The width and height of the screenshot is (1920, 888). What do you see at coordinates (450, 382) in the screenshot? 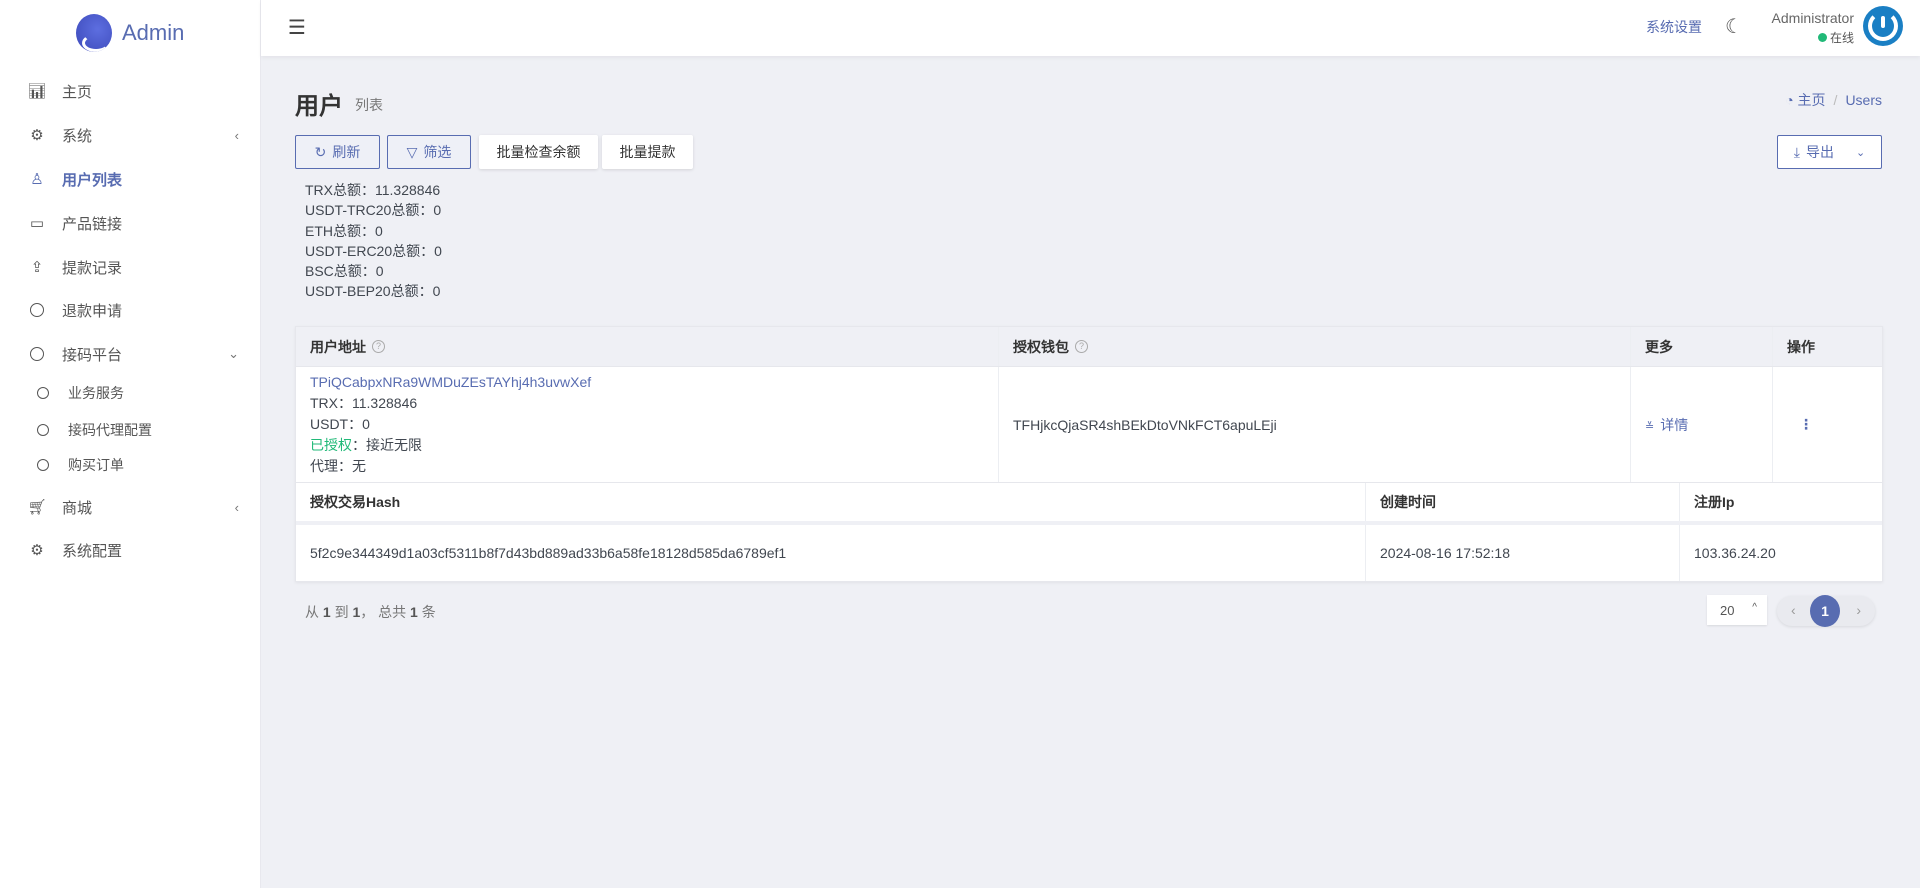
I see `user-address-link: TPiQCabpxNRa9WMDuZEsTAYhj4h3uvwXef` at bounding box center [450, 382].